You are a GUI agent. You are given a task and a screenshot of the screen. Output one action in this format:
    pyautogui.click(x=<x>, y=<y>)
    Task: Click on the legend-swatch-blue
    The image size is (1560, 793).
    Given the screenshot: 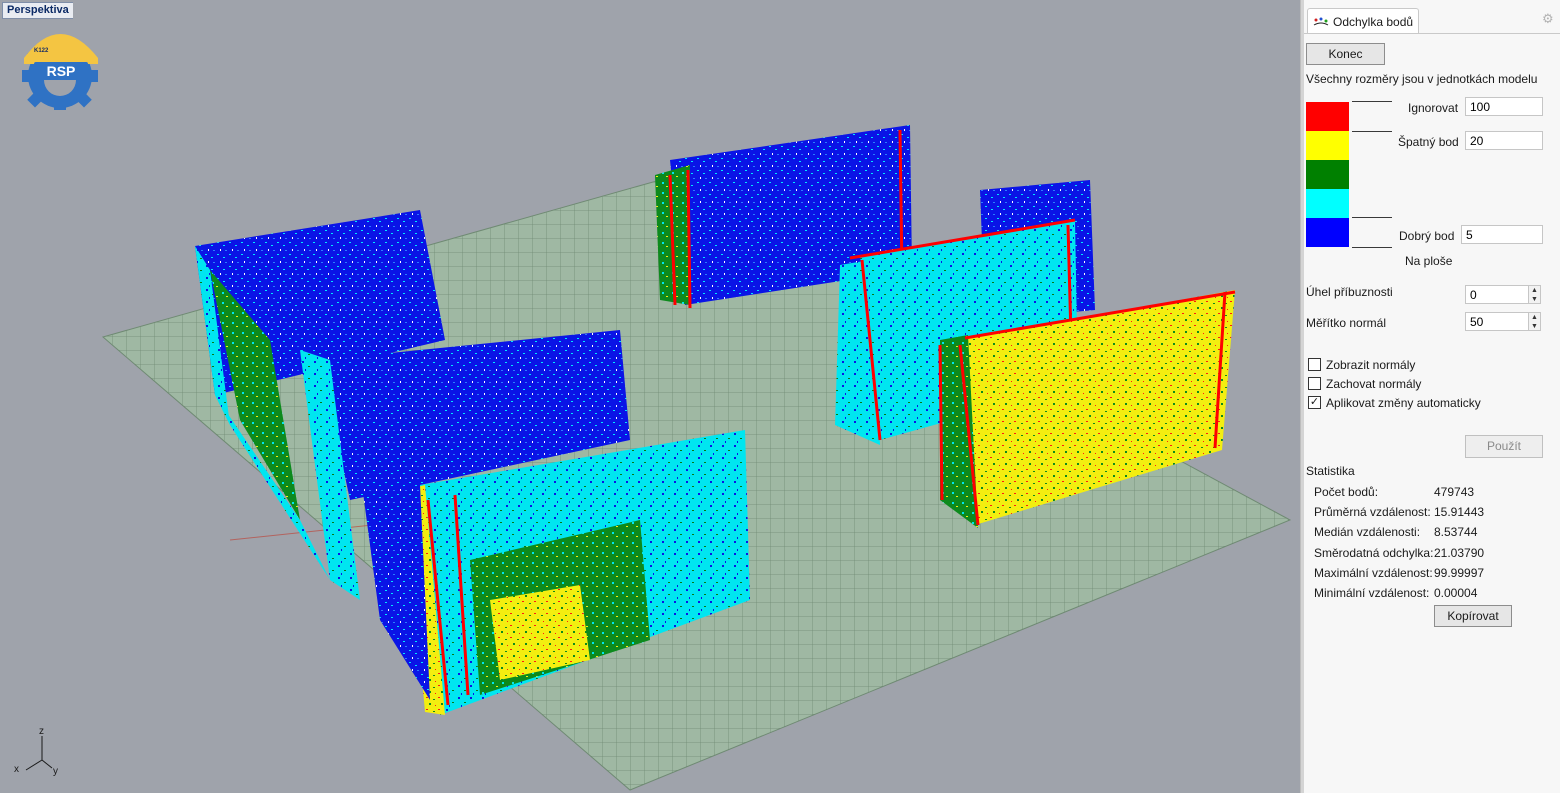 What is the action you would take?
    pyautogui.click(x=1327, y=232)
    